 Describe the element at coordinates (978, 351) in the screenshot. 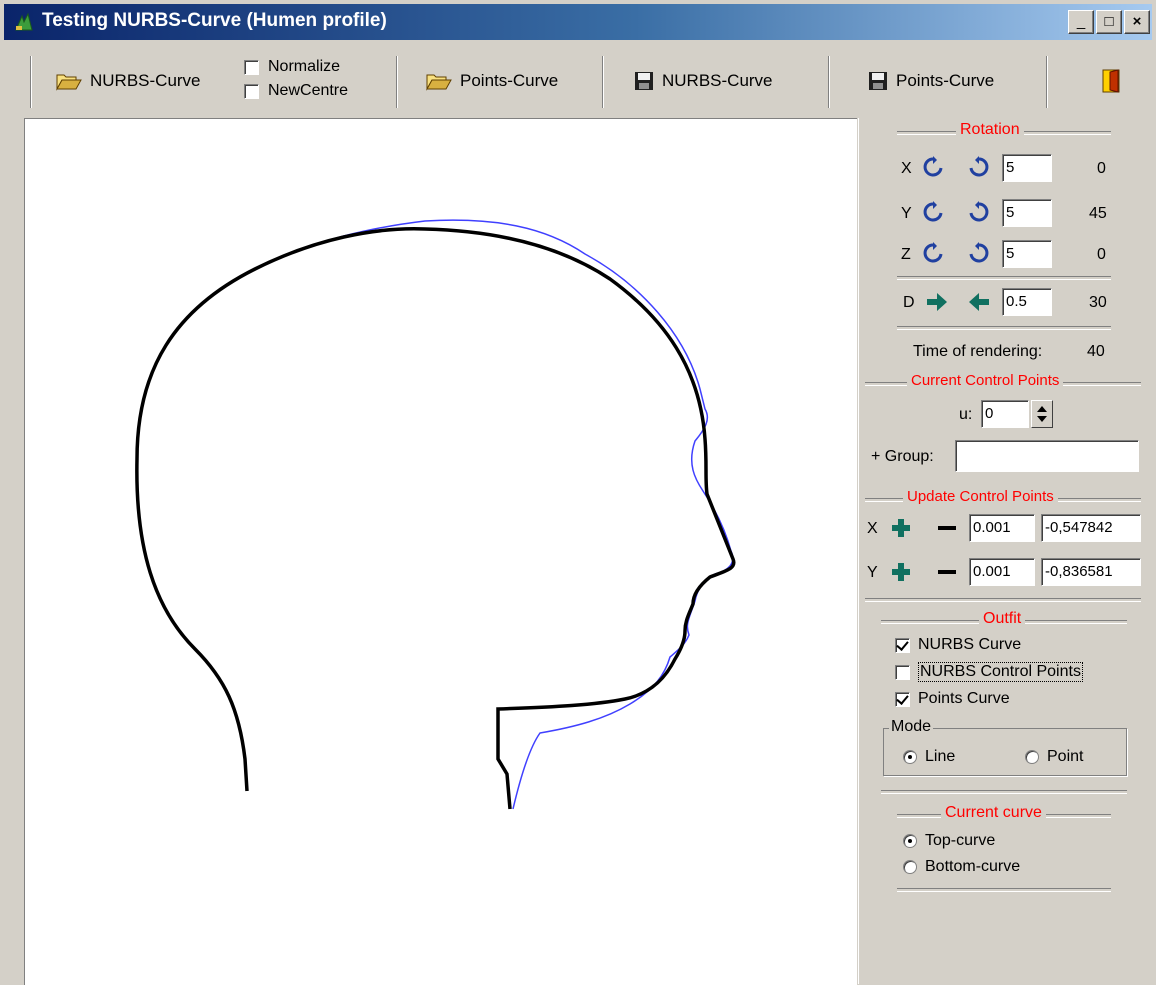

I see `rendering-time-label: Time of rendering:` at that location.